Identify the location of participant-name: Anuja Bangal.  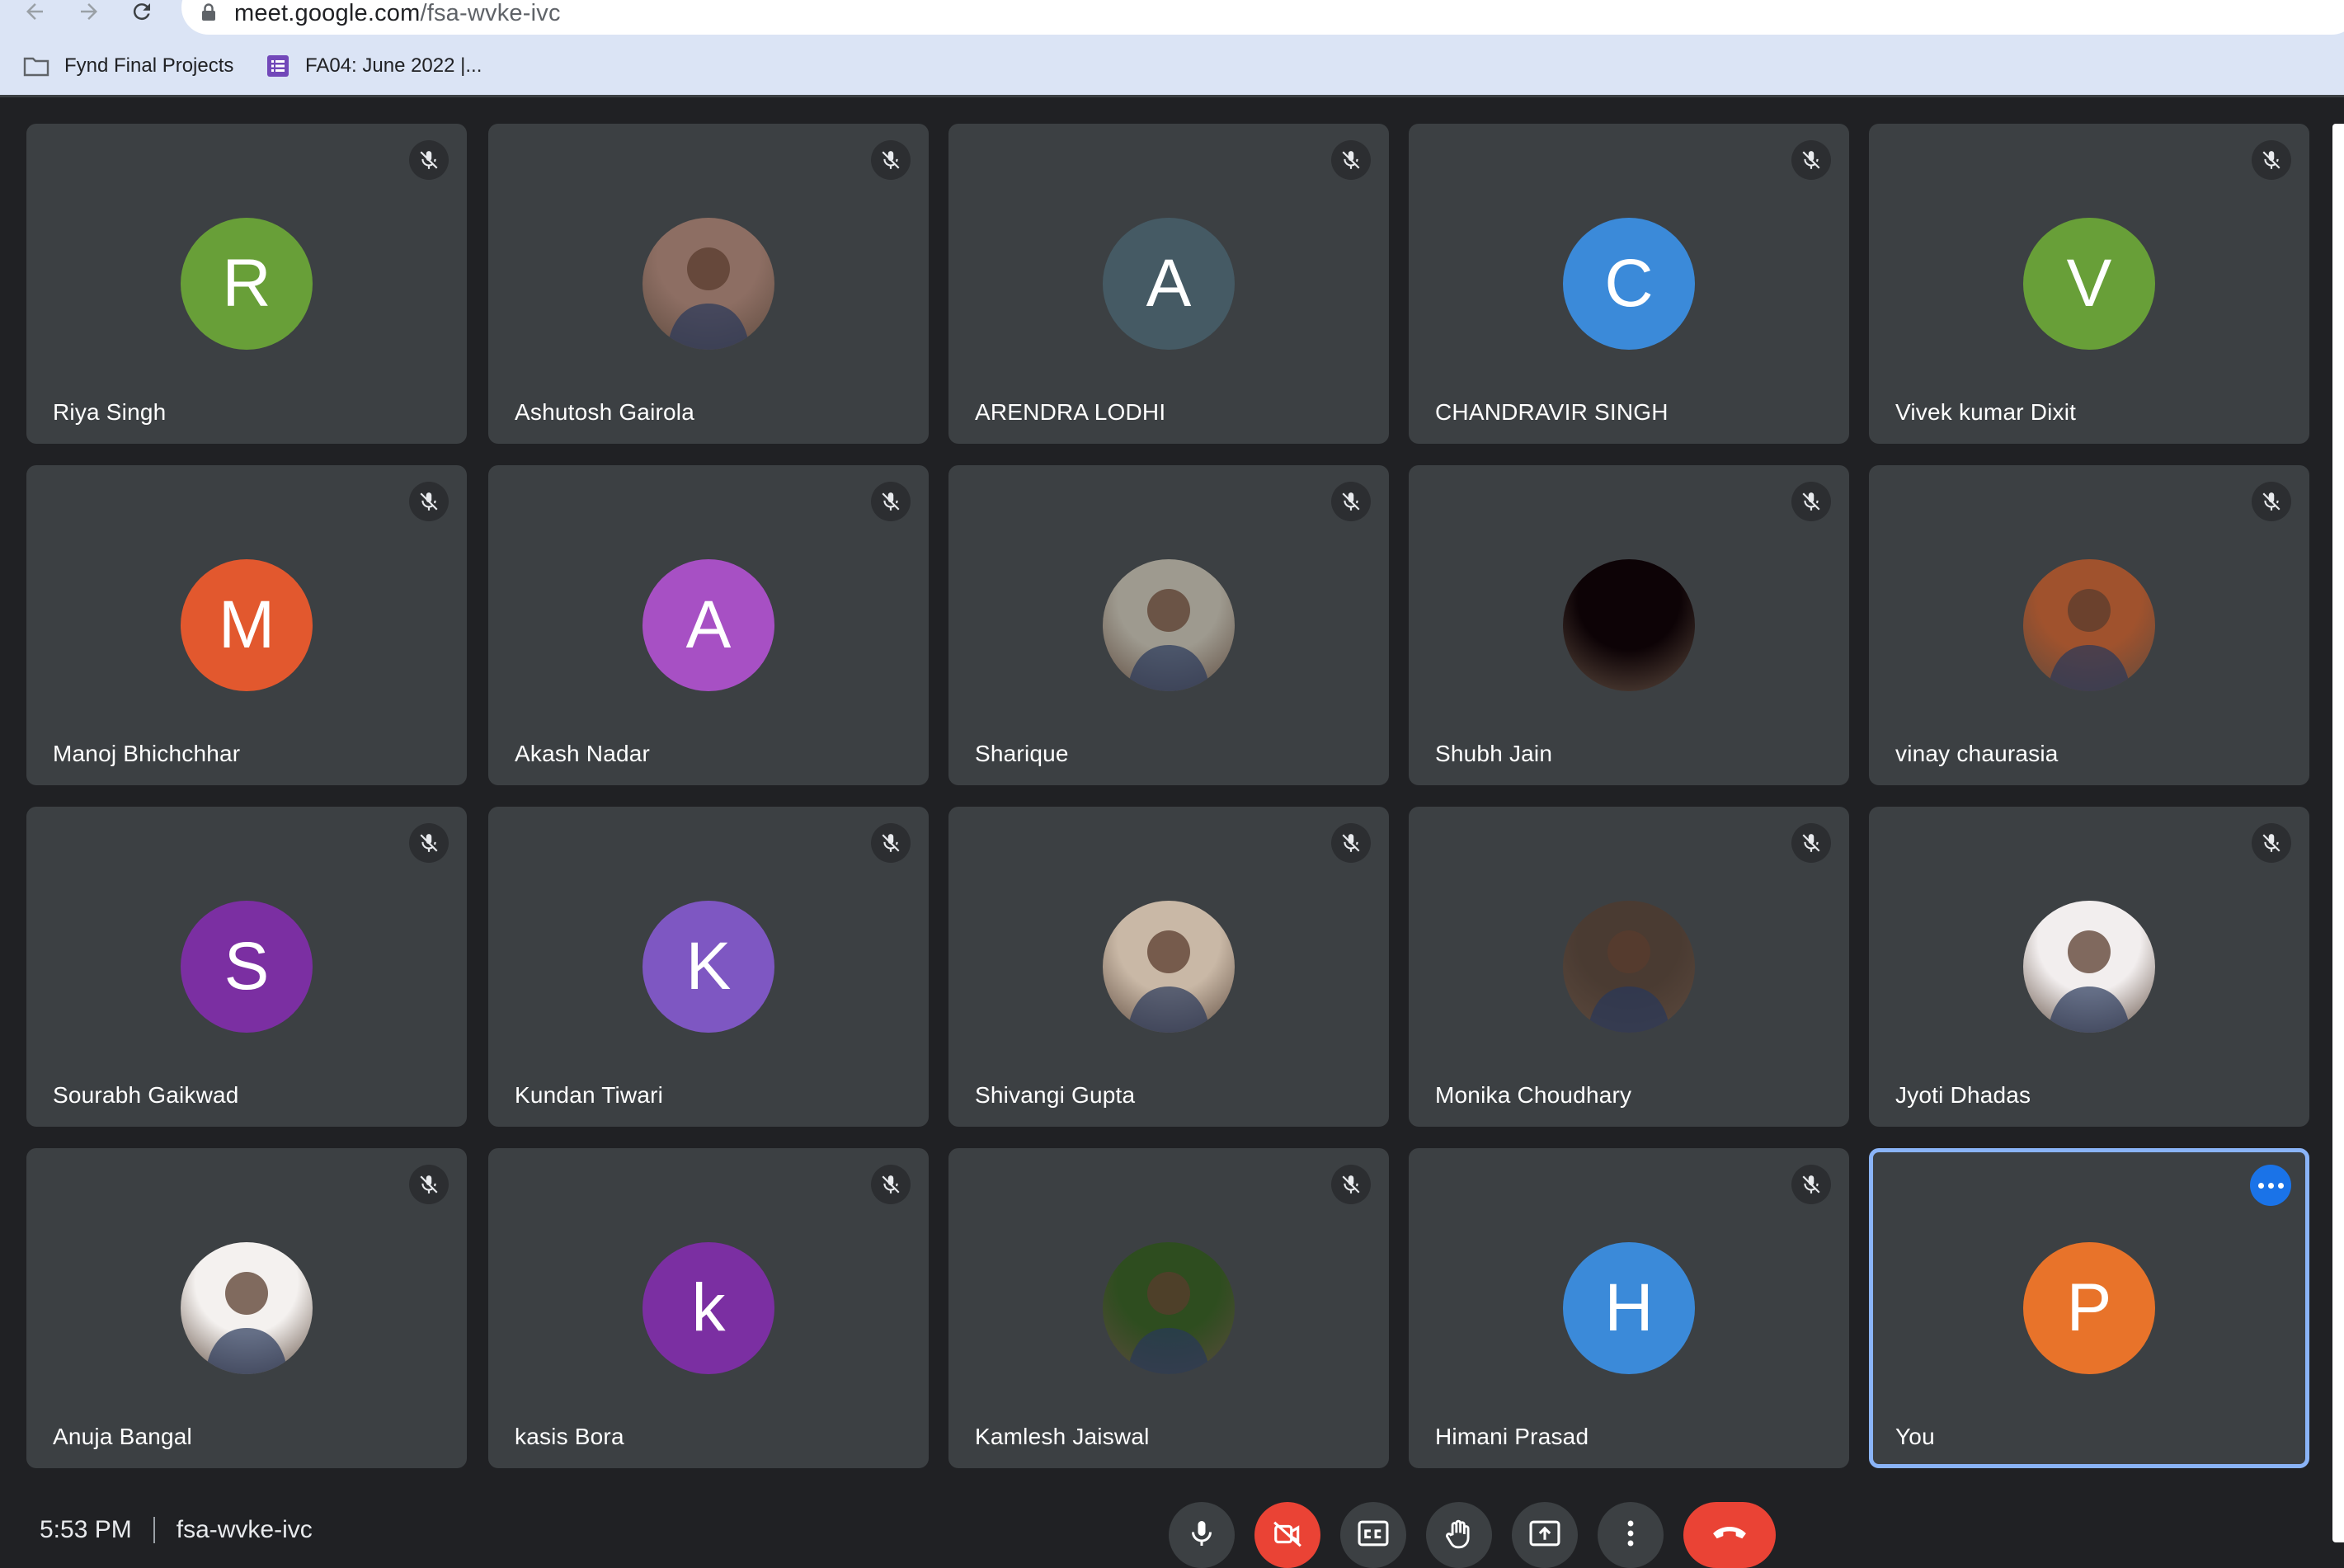
(122, 1436).